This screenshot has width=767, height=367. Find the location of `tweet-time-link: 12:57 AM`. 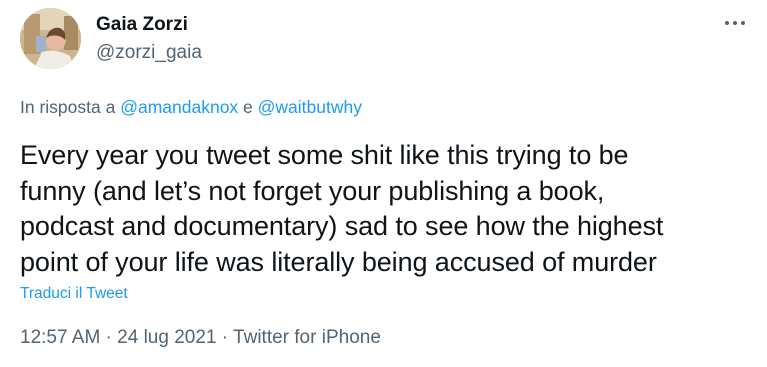

tweet-time-link: 12:57 AM is located at coordinates (60, 337).